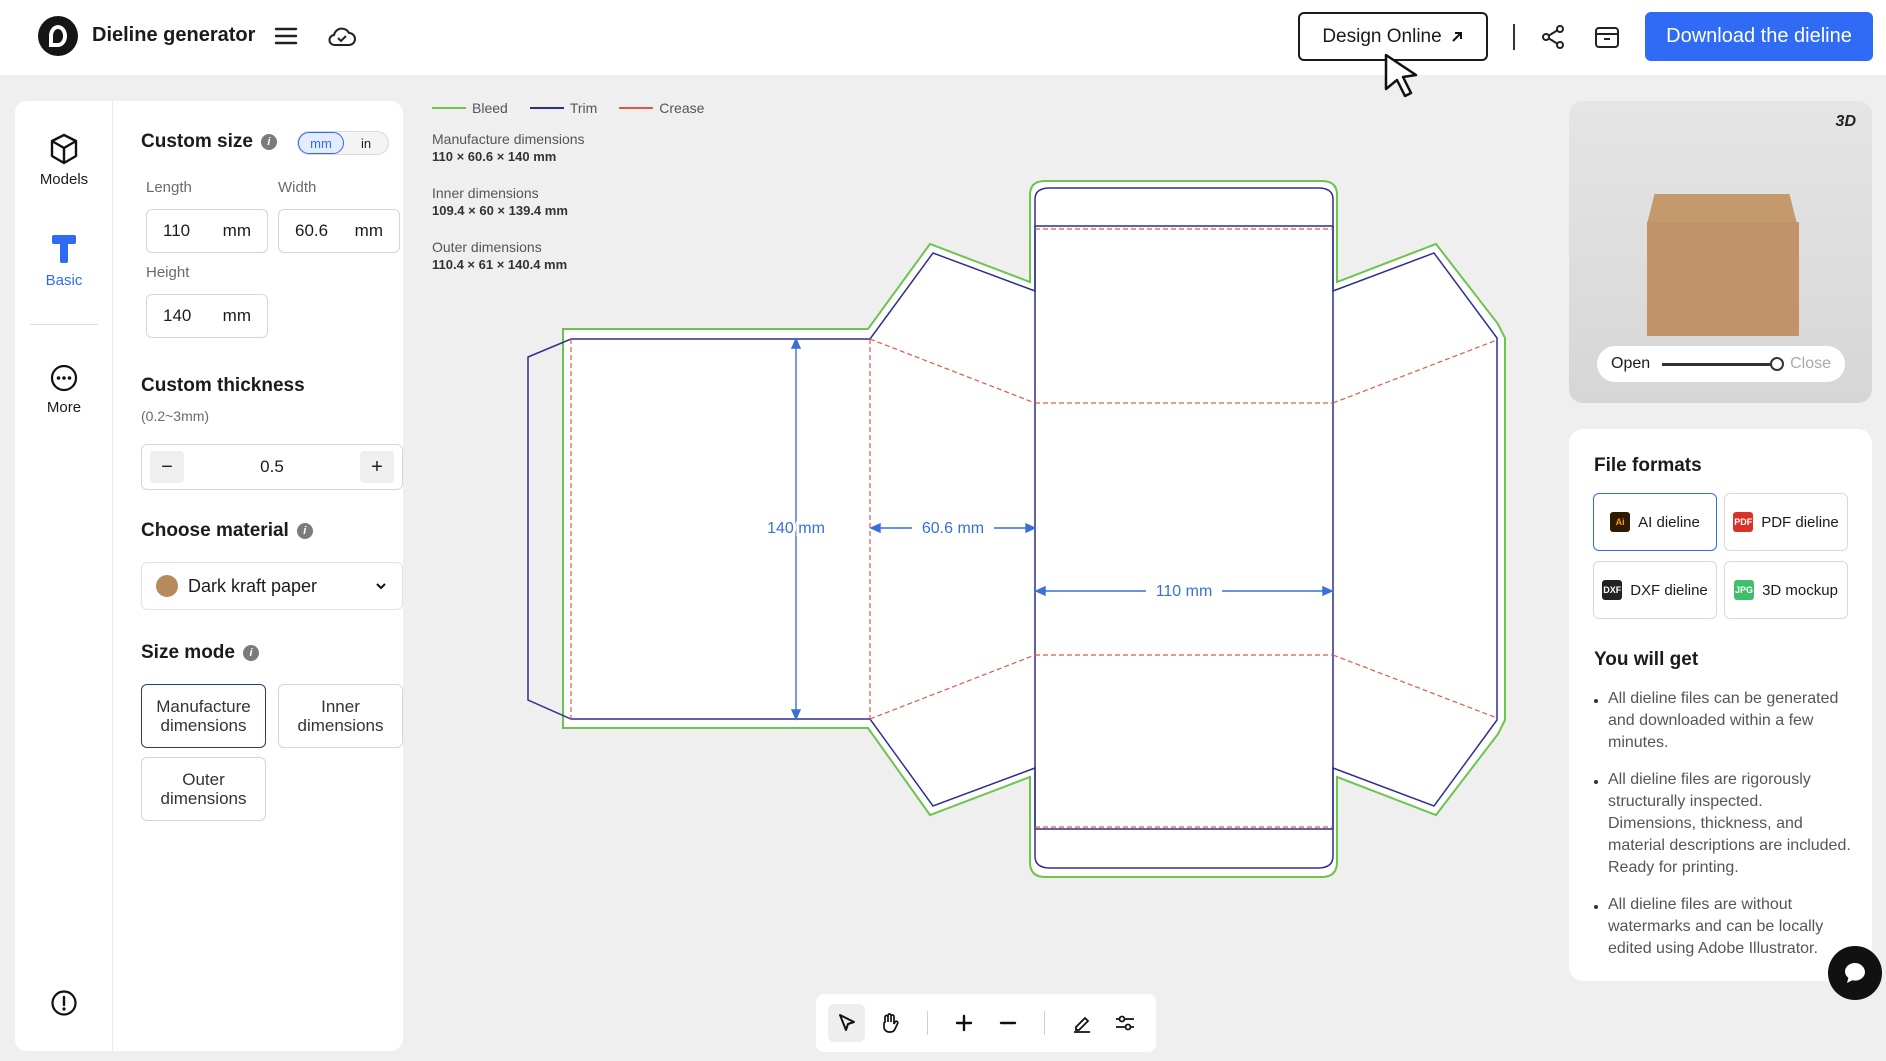 This screenshot has width=1886, height=1061. Describe the element at coordinates (1514, 37) in the screenshot. I see `header-divider` at that location.